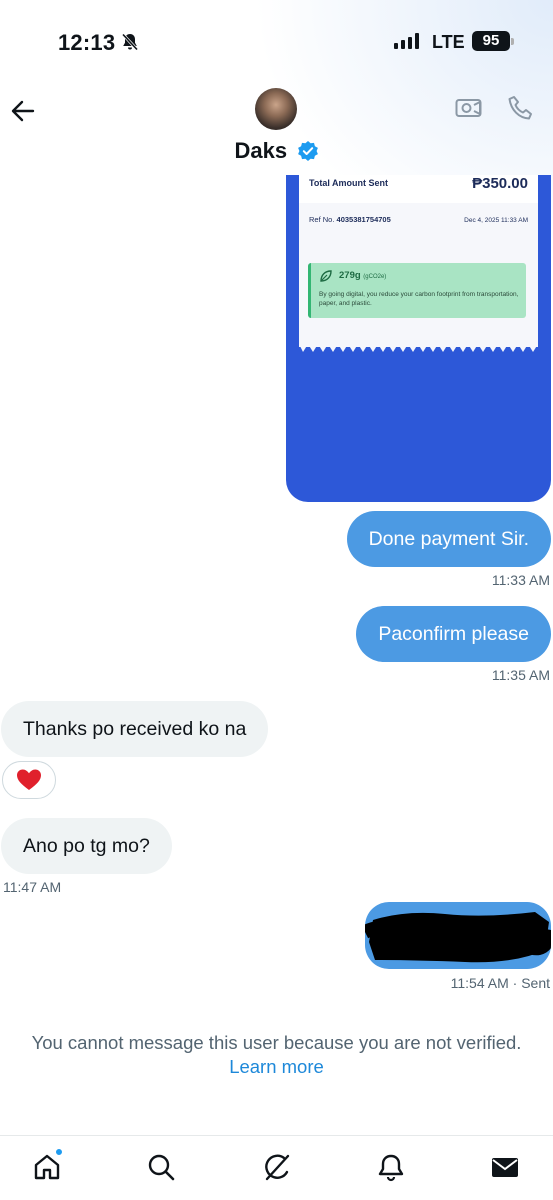 The width and height of the screenshot is (553, 1200). What do you see at coordinates (491, 41) in the screenshot?
I see `battery-icon: 95` at bounding box center [491, 41].